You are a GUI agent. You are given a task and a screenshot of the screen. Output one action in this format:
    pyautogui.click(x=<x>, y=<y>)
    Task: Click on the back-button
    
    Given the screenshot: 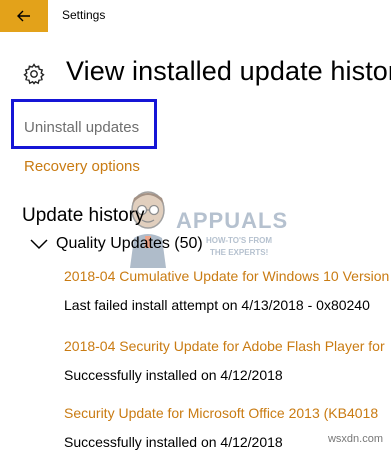 What is the action you would take?
    pyautogui.click(x=24, y=16)
    